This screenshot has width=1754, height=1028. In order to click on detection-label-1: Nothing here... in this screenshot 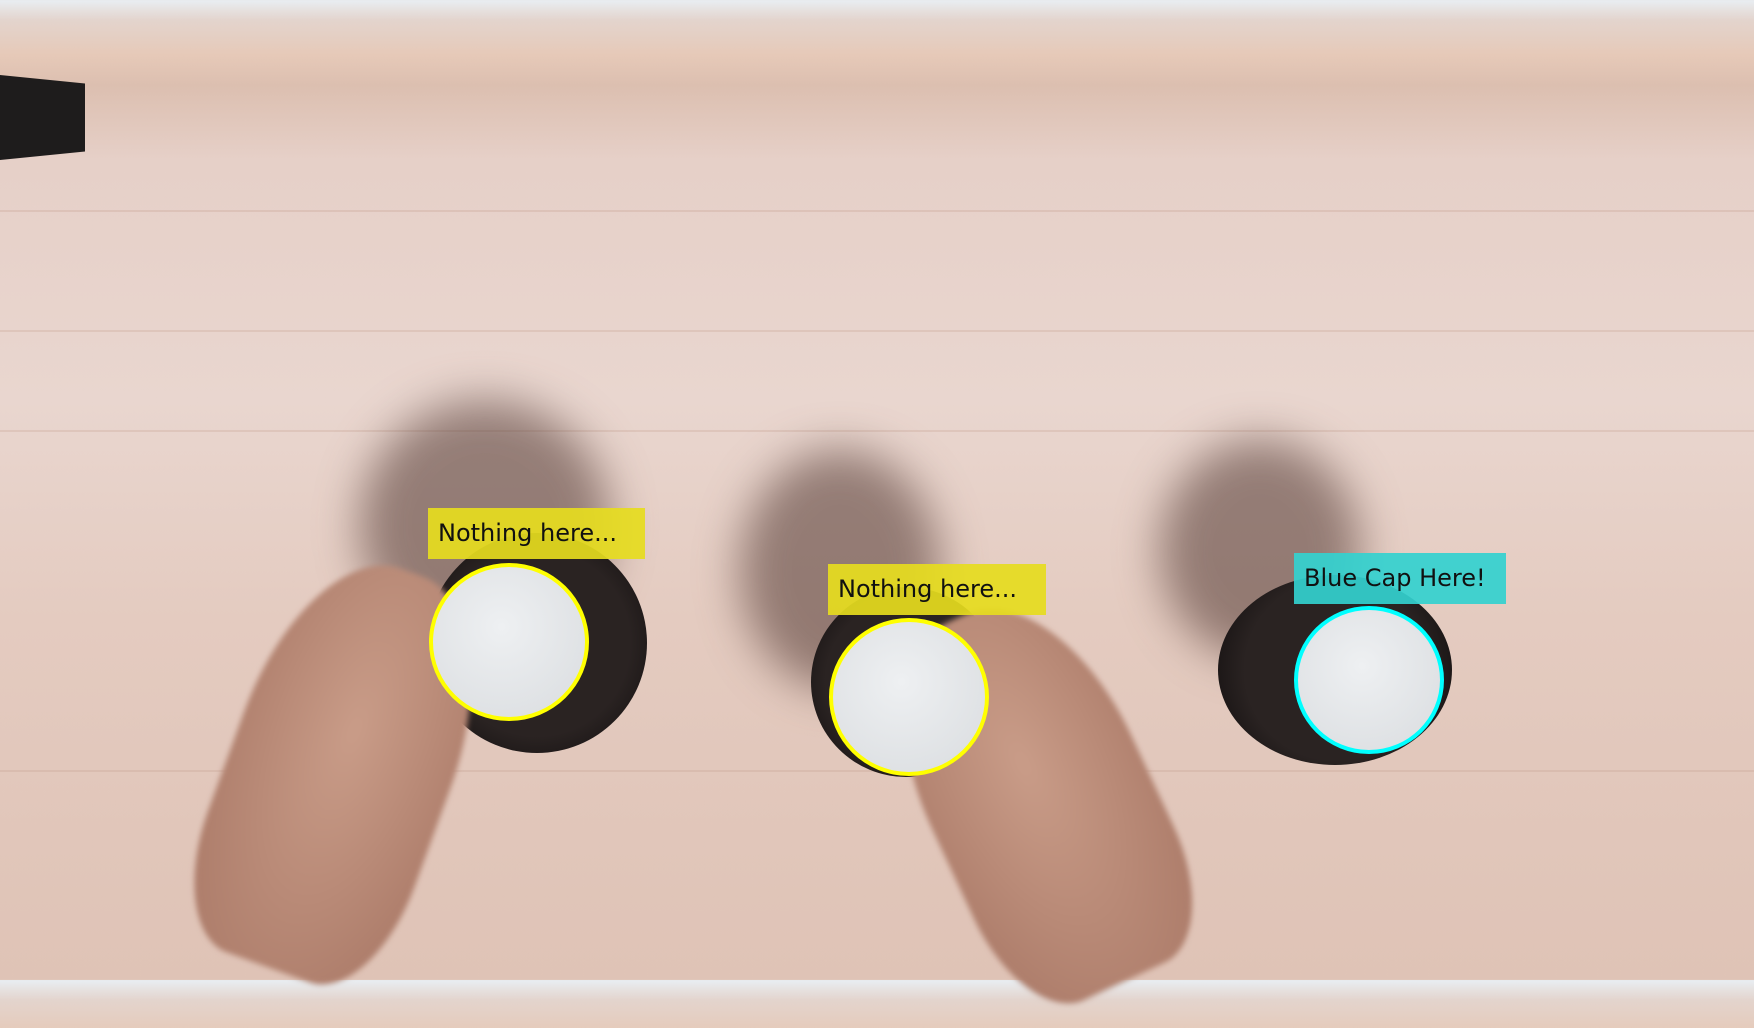, I will do `click(536, 533)`.